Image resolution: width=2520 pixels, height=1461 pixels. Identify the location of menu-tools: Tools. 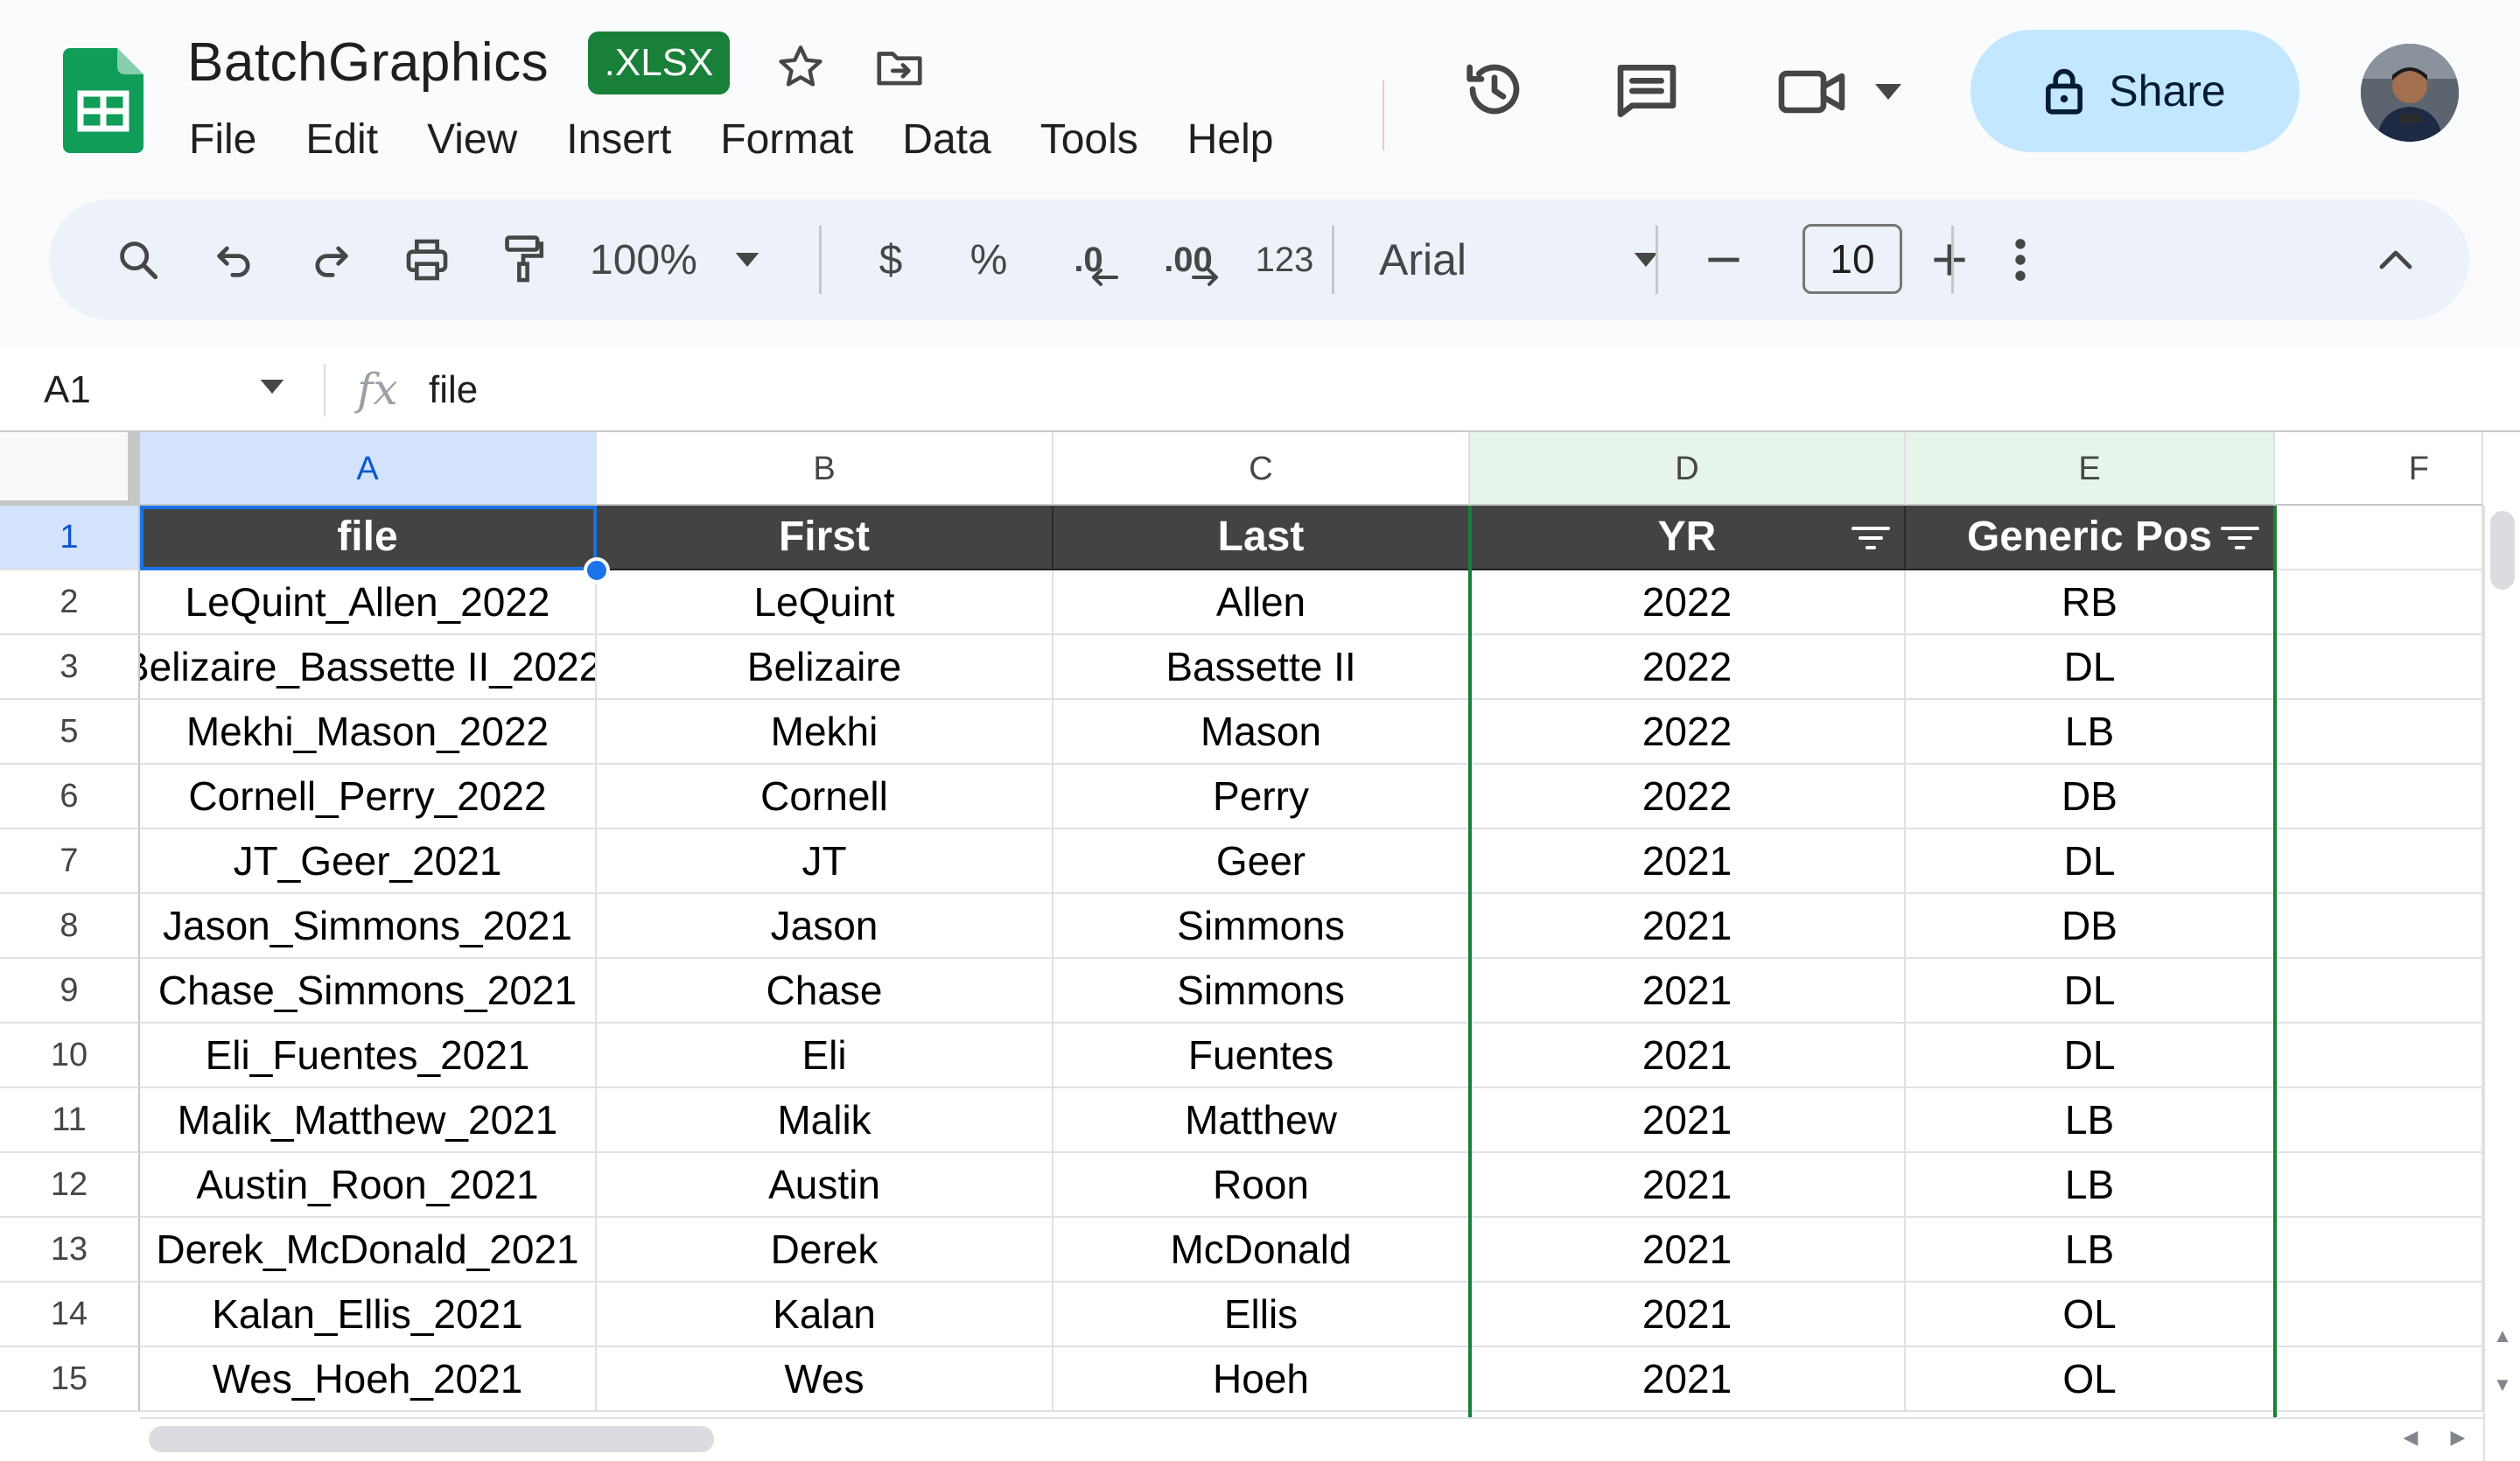
(1089, 140).